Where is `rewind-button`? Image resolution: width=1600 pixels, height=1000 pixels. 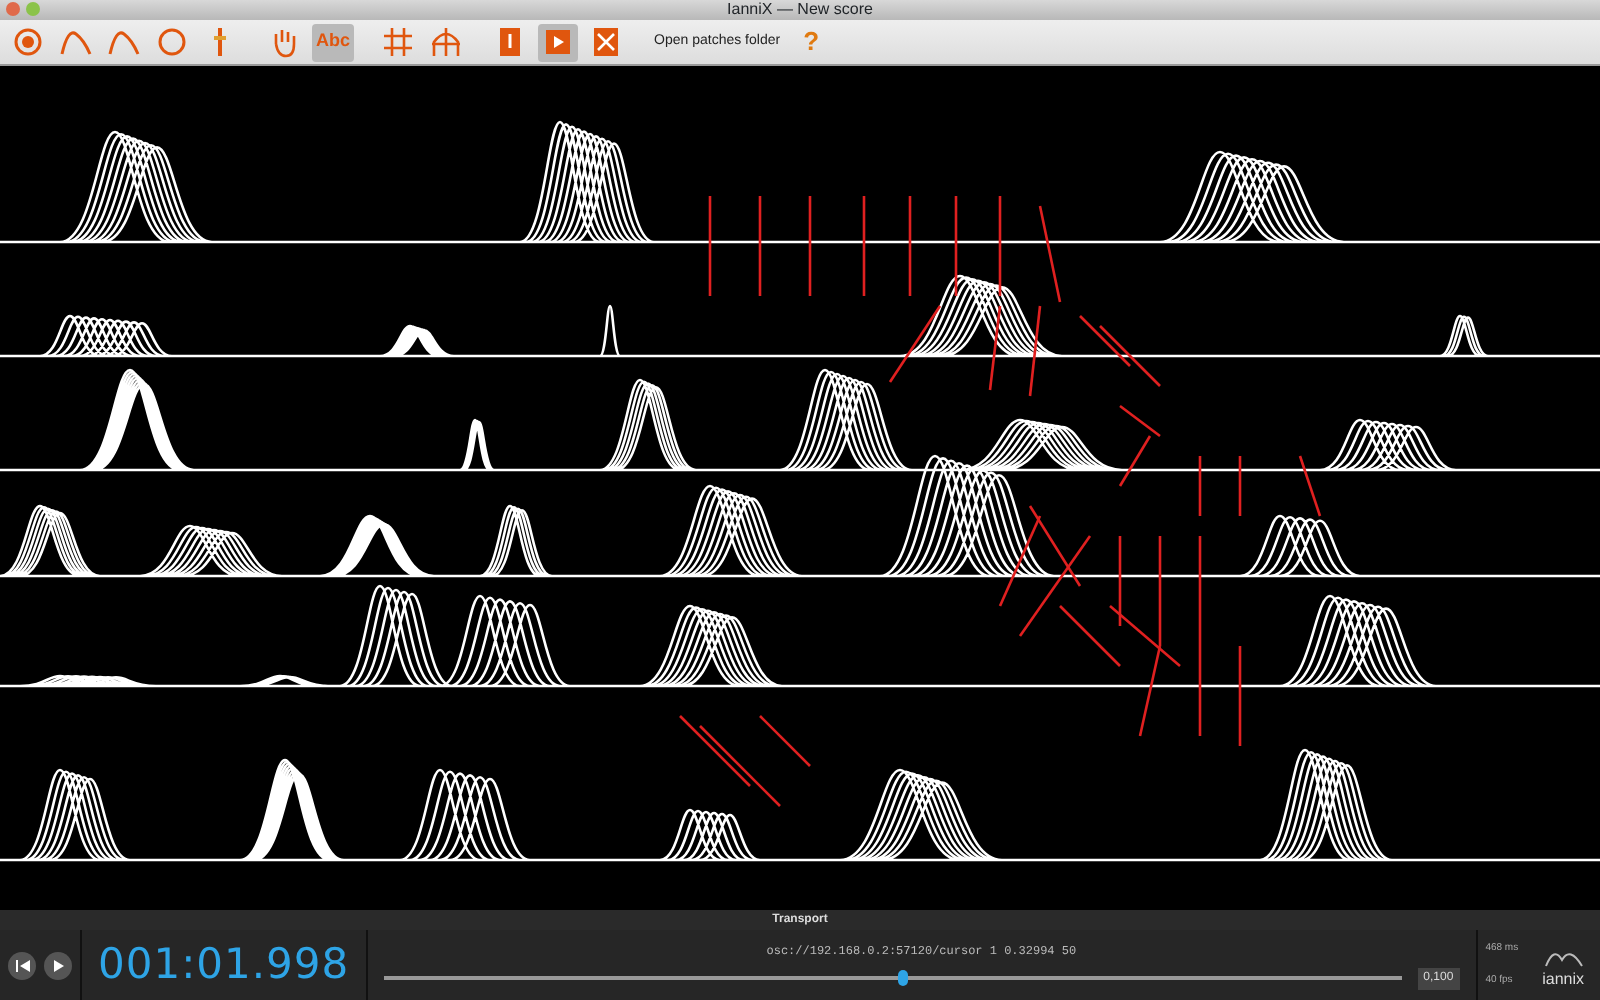 rewind-button is located at coordinates (22, 965).